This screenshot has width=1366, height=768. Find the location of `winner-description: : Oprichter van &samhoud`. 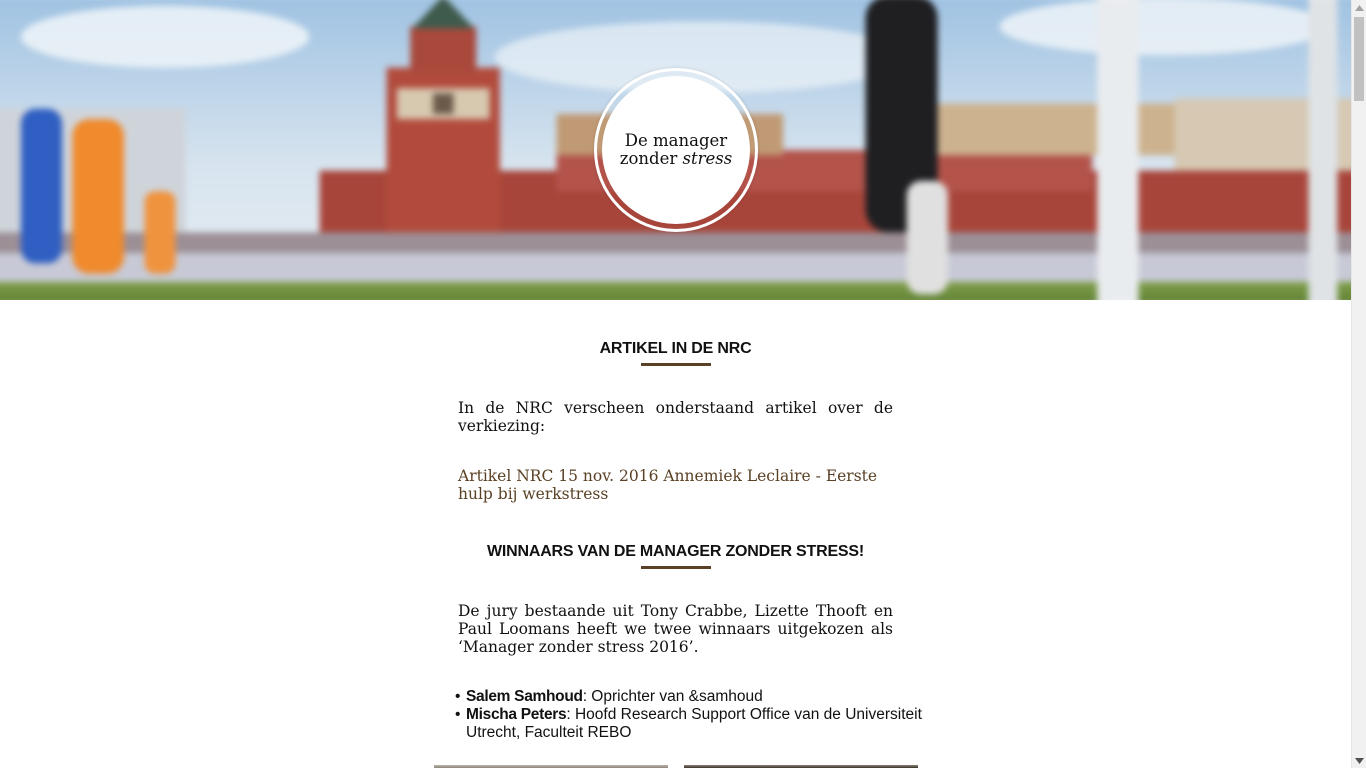

winner-description: : Oprichter van &samhoud is located at coordinates (672, 696).